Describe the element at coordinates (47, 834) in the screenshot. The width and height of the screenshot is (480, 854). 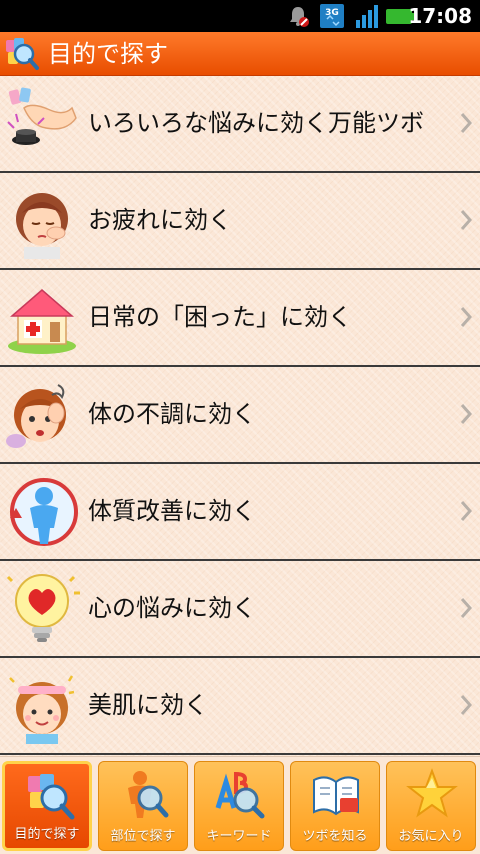
I see `nav-label: 目的で探す` at that location.